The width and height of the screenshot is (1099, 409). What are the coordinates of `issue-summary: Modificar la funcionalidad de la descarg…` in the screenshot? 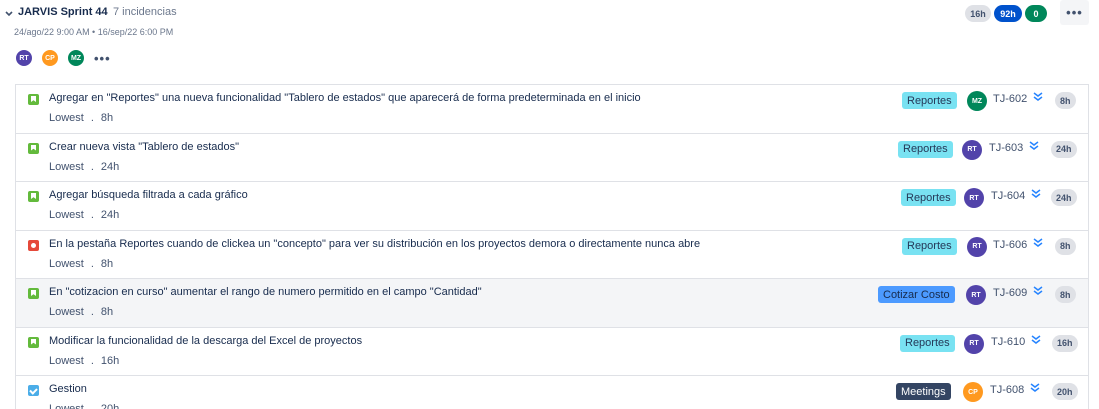 It's located at (205, 341).